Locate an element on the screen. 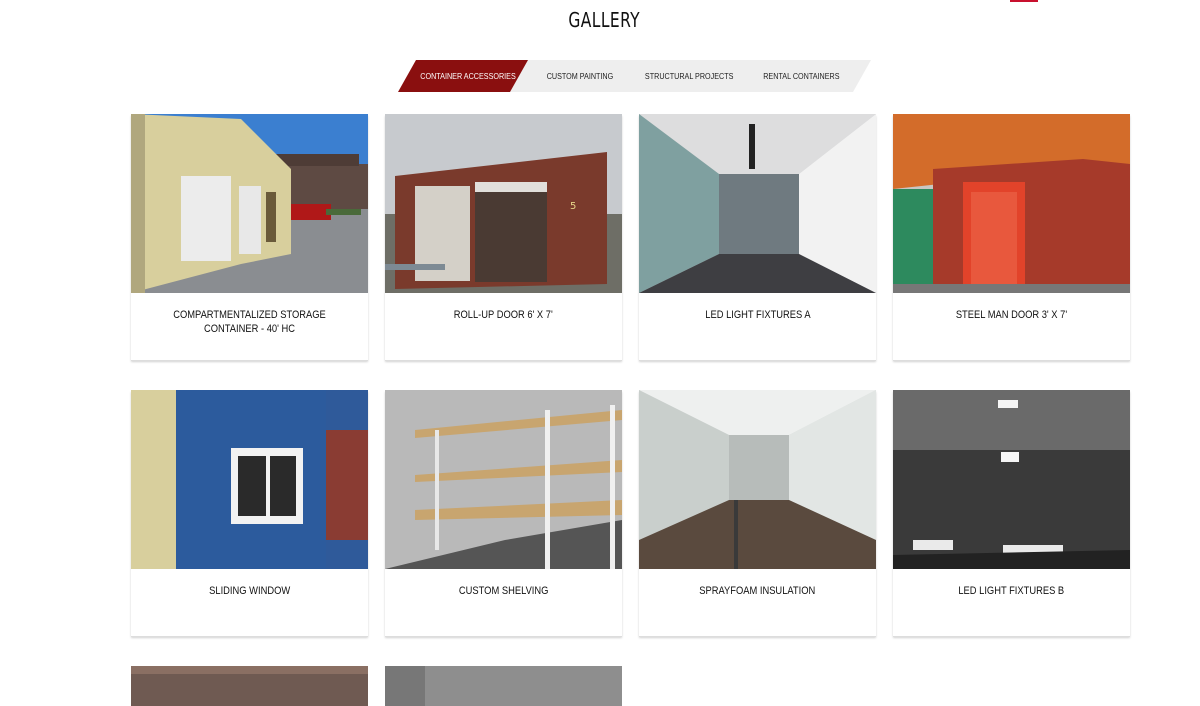 The height and width of the screenshot is (706, 1200). gallery-card: SPRAYFOAM INSULATION is located at coordinates (757, 513).